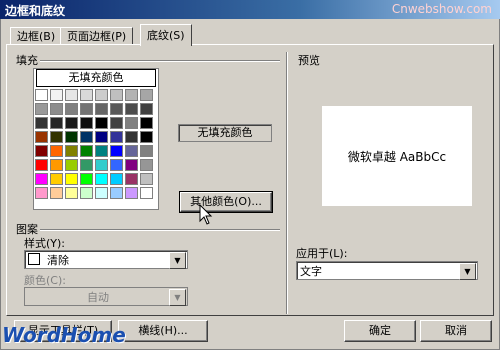  What do you see at coordinates (309, 60) in the screenshot?
I see `preview-group-label: 预览` at bounding box center [309, 60].